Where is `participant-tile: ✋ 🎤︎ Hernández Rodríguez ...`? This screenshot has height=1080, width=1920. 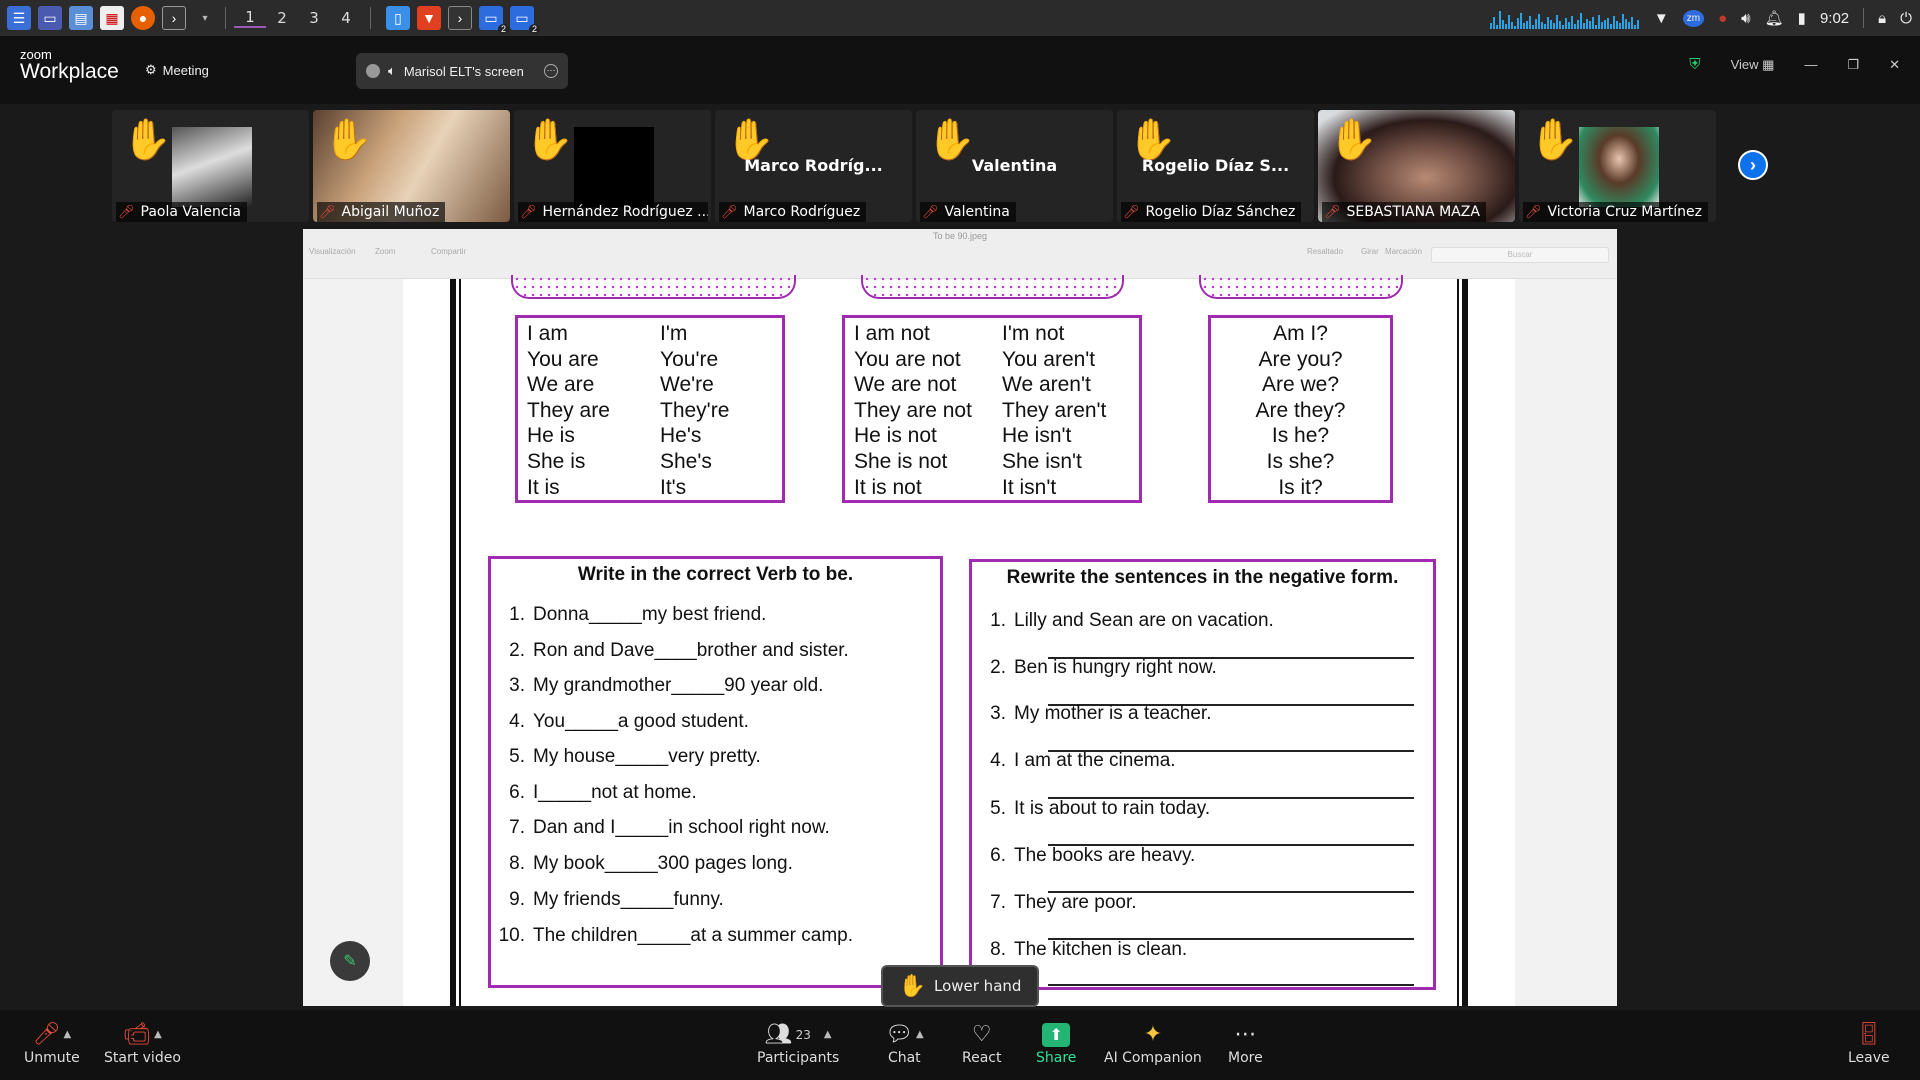
participant-tile: ✋ 🎤︎ Hernández Rodríguez ... is located at coordinates (612, 166).